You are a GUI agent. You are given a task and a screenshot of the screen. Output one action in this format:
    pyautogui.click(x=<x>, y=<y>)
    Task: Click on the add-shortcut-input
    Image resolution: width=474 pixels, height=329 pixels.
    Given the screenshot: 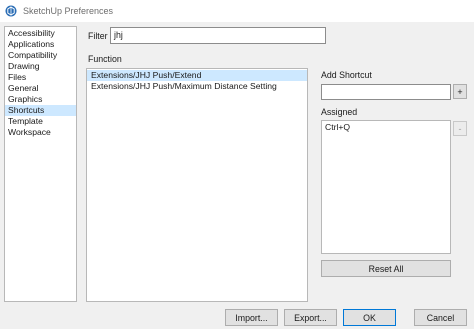 What is the action you would take?
    pyautogui.click(x=386, y=92)
    